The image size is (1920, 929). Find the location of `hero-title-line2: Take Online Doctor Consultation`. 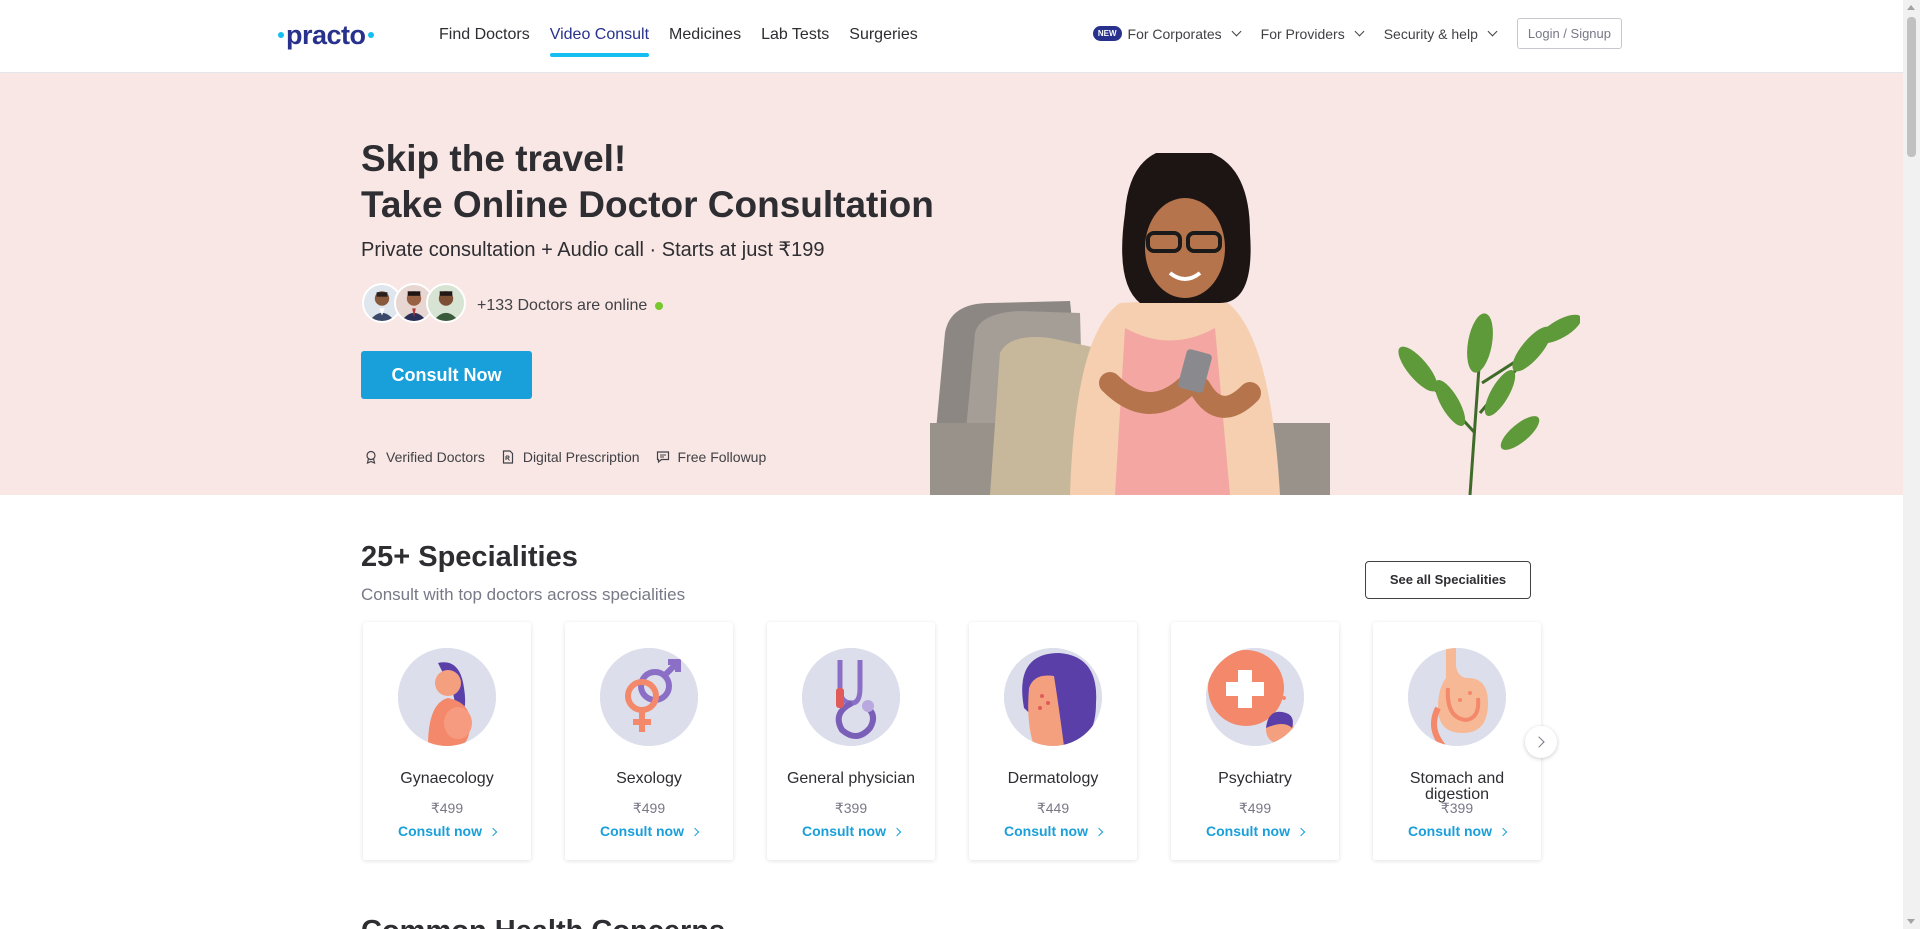

hero-title-line2: Take Online Doctor Consultation is located at coordinates (647, 204).